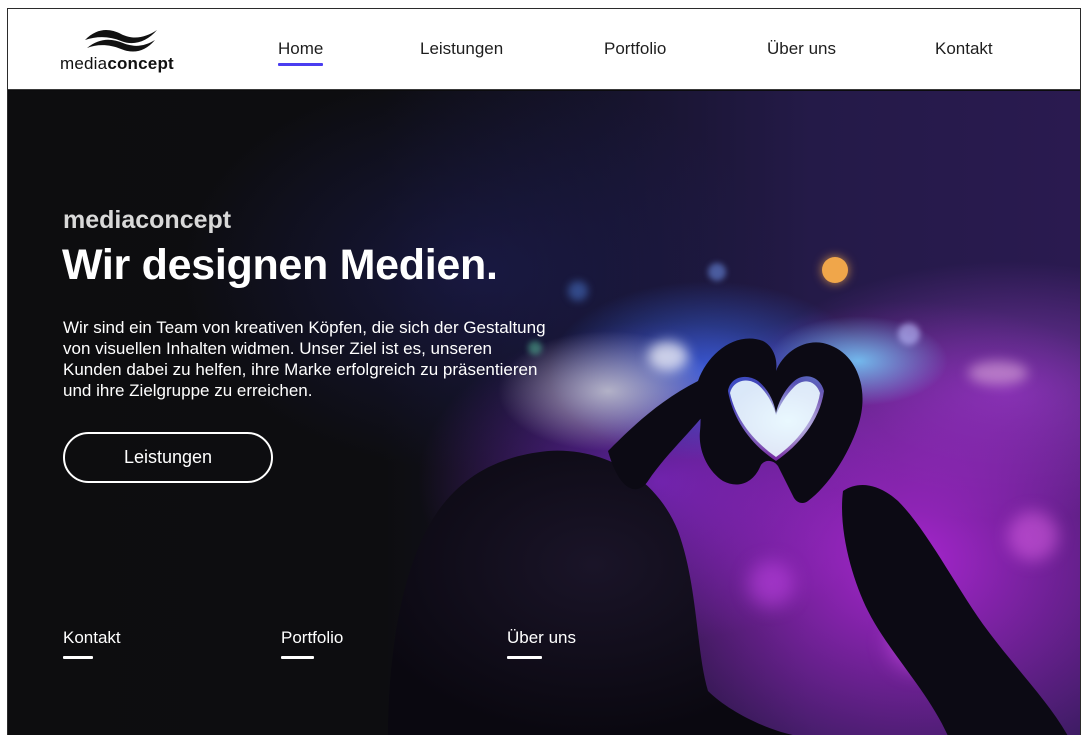 Image resolution: width=1084 pixels, height=735 pixels. What do you see at coordinates (92, 638) in the screenshot?
I see `footer-link-kontakt: Kontakt` at bounding box center [92, 638].